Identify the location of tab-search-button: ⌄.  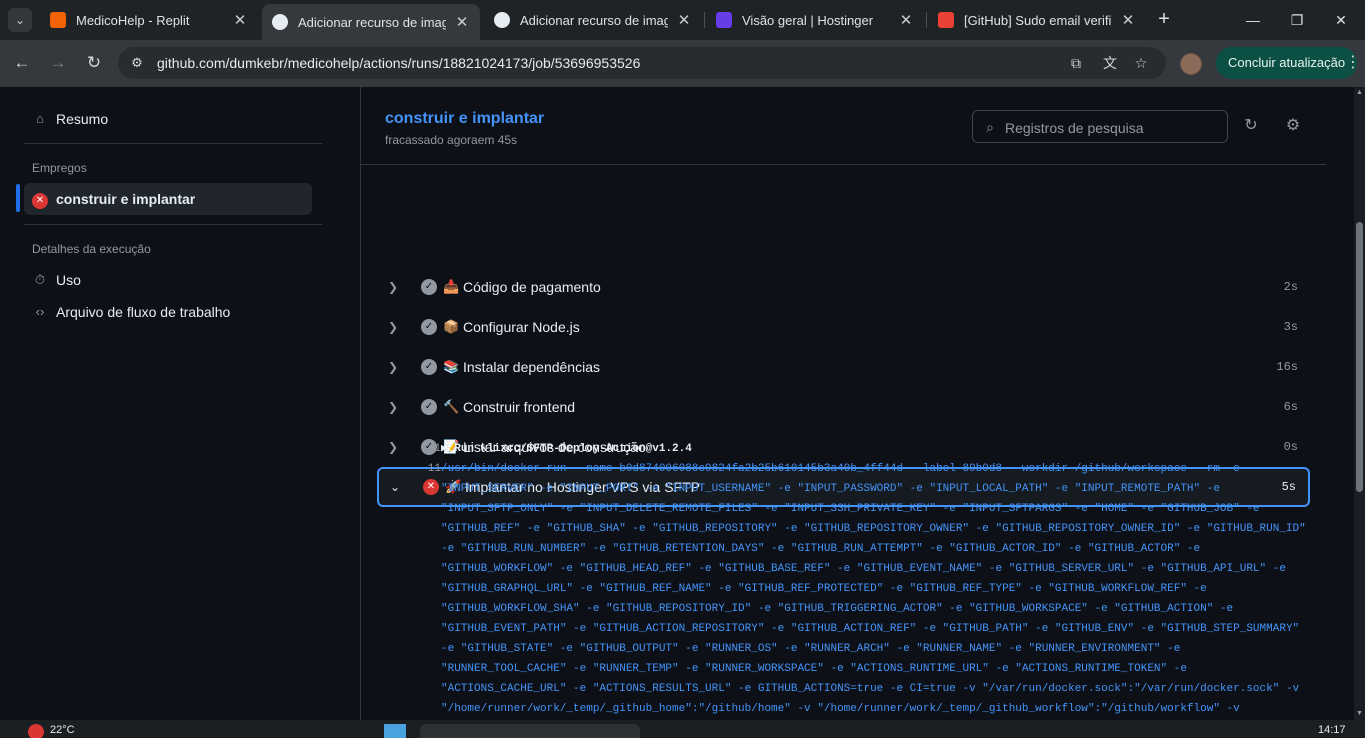
(20, 20).